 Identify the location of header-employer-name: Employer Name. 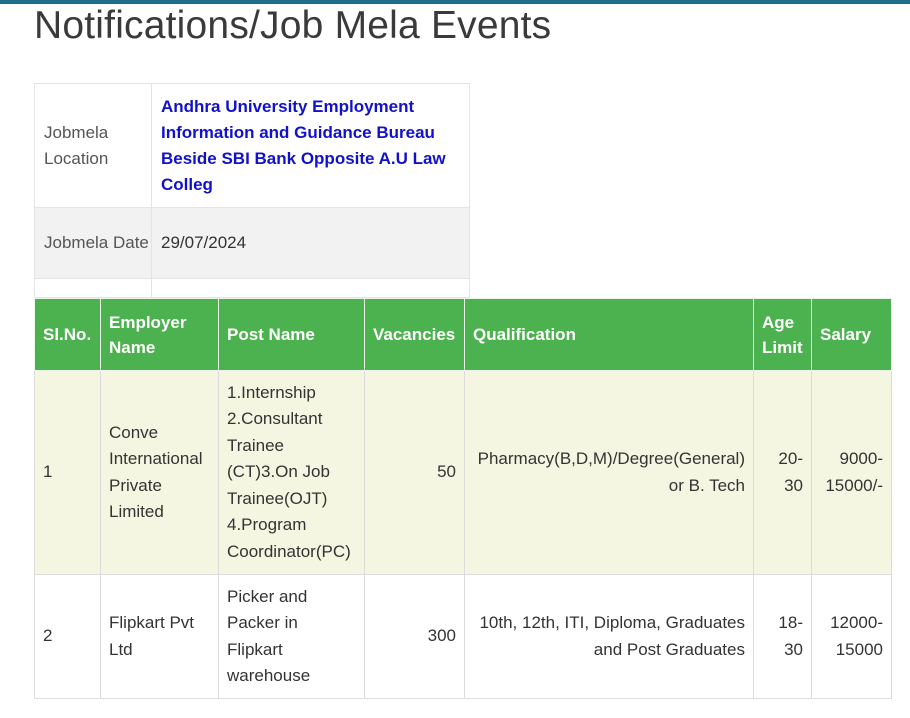
(159, 334).